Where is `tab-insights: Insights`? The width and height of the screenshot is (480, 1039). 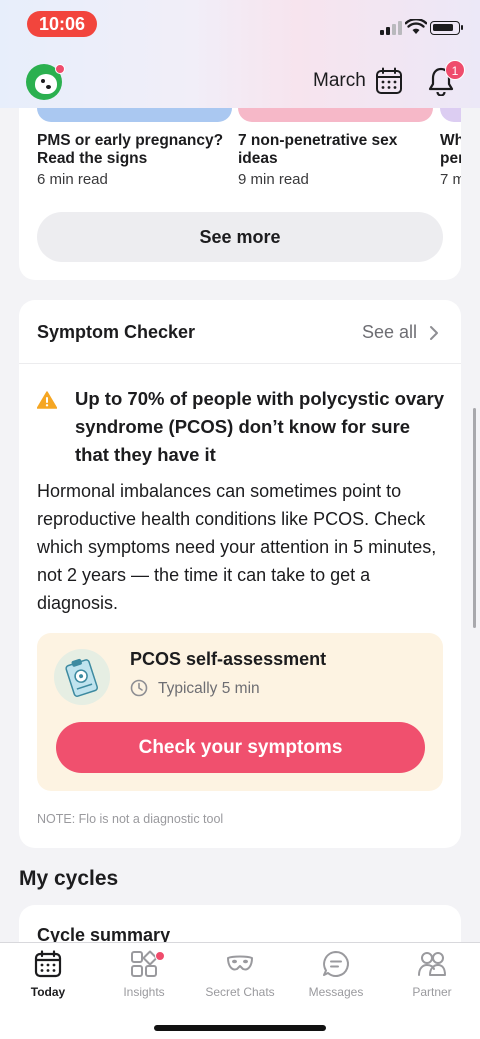
tab-insights: Insights is located at coordinates (144, 977).